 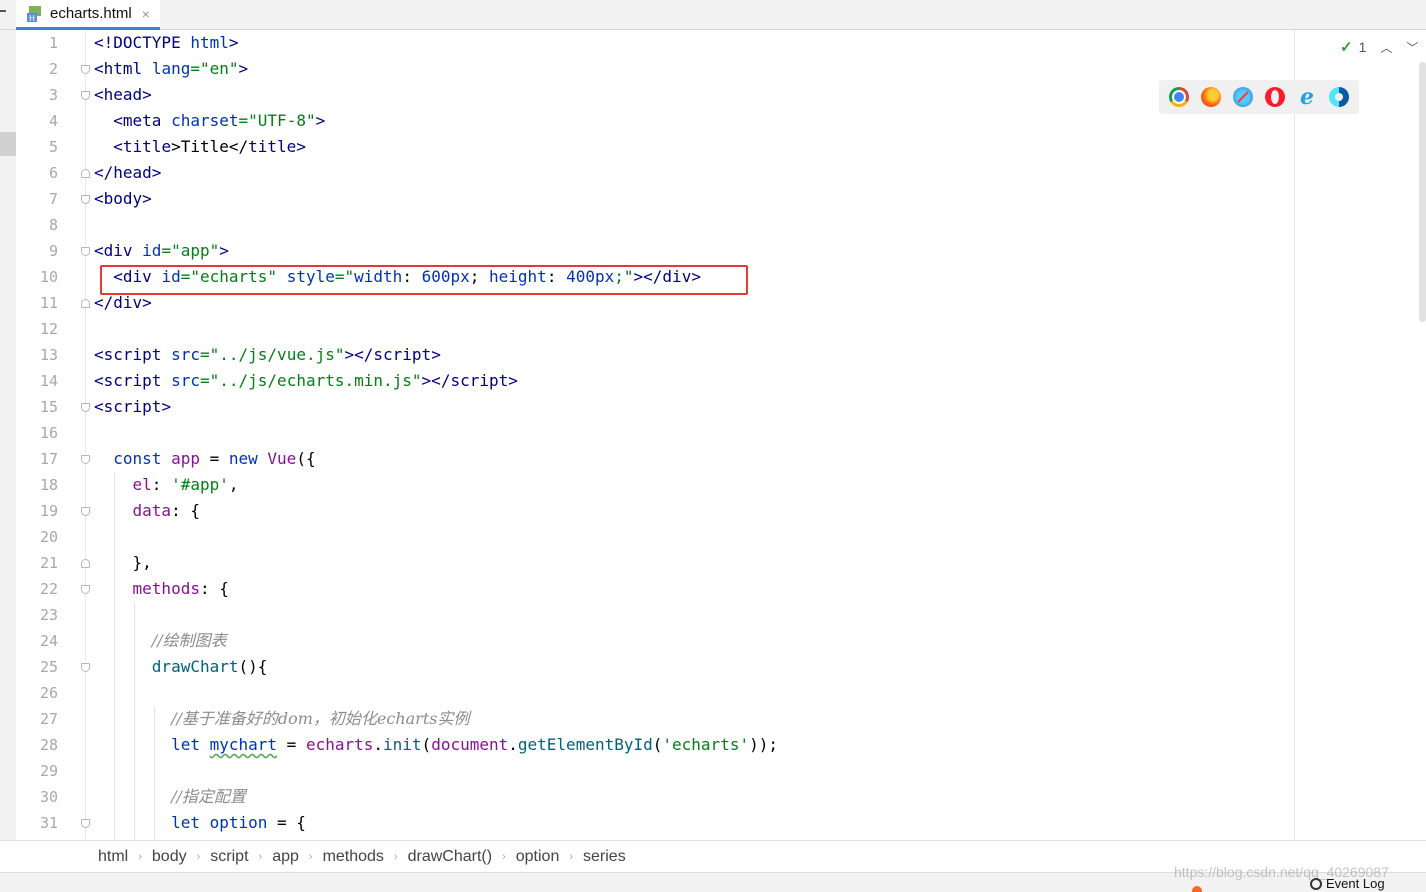 I want to click on line-number: 6, so click(x=53, y=173).